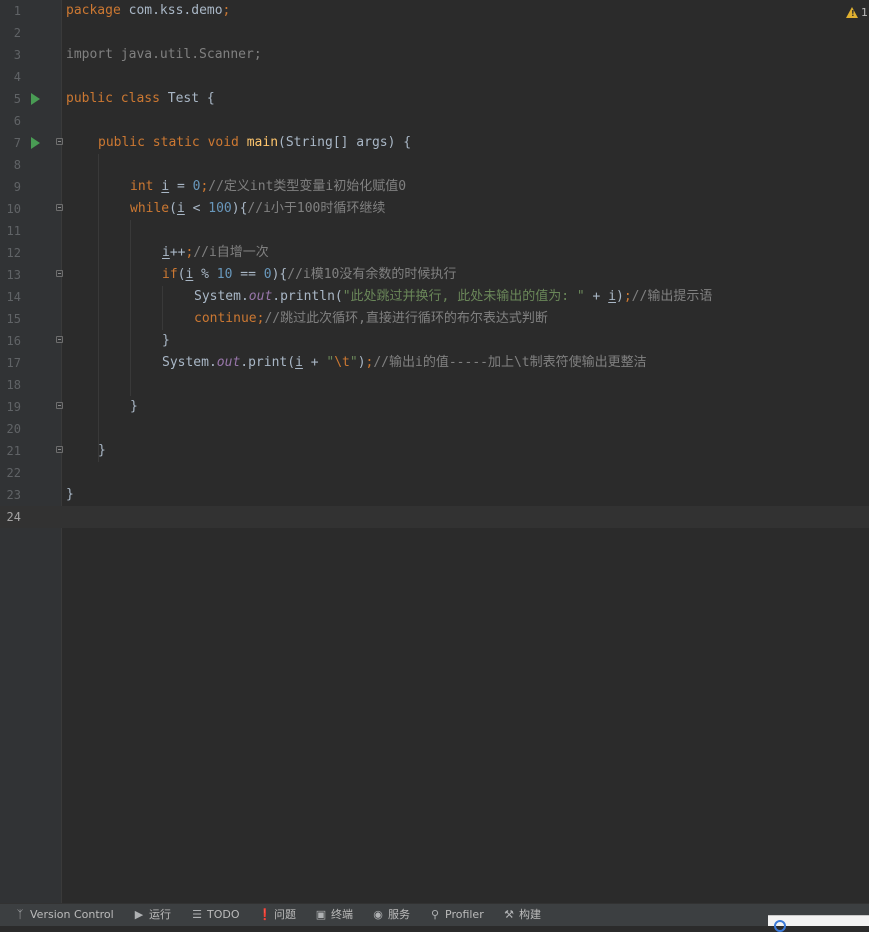 The height and width of the screenshot is (932, 869). What do you see at coordinates (139, 914) in the screenshot?
I see `run-icon: ▶` at bounding box center [139, 914].